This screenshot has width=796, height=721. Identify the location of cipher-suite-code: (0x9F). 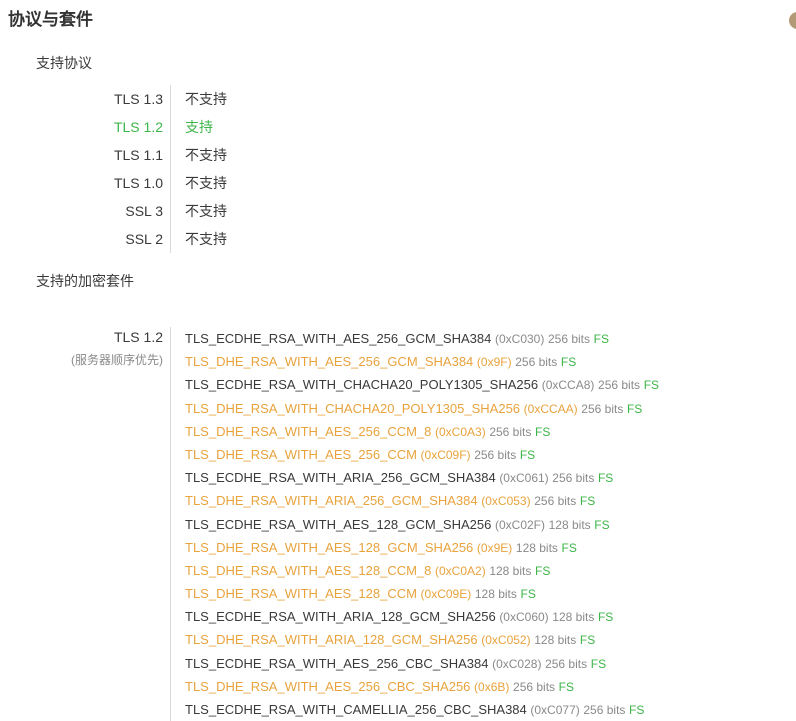
(494, 362).